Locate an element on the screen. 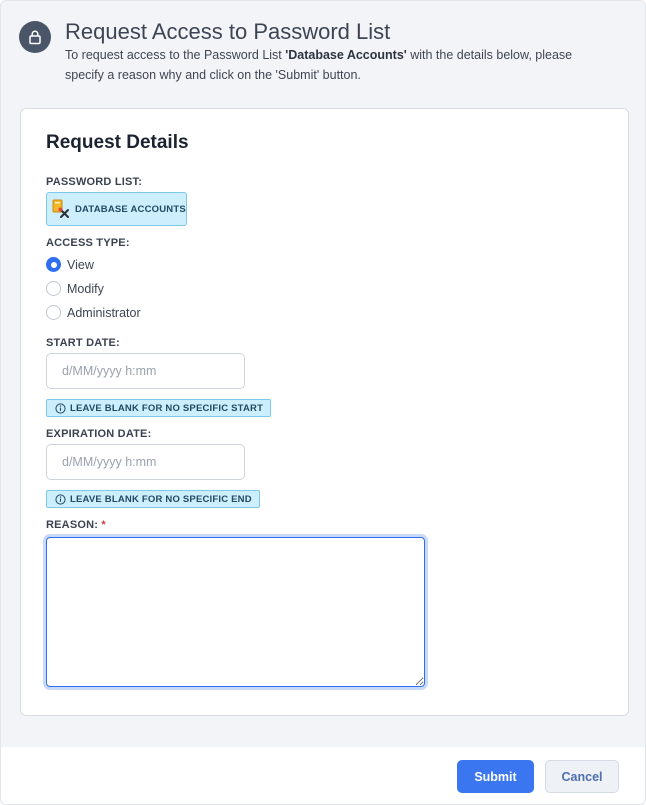 This screenshot has width=646, height=805. start-date-hint: LEAVE BLANK FOR NO SPECIFIC START is located at coordinates (159, 408).